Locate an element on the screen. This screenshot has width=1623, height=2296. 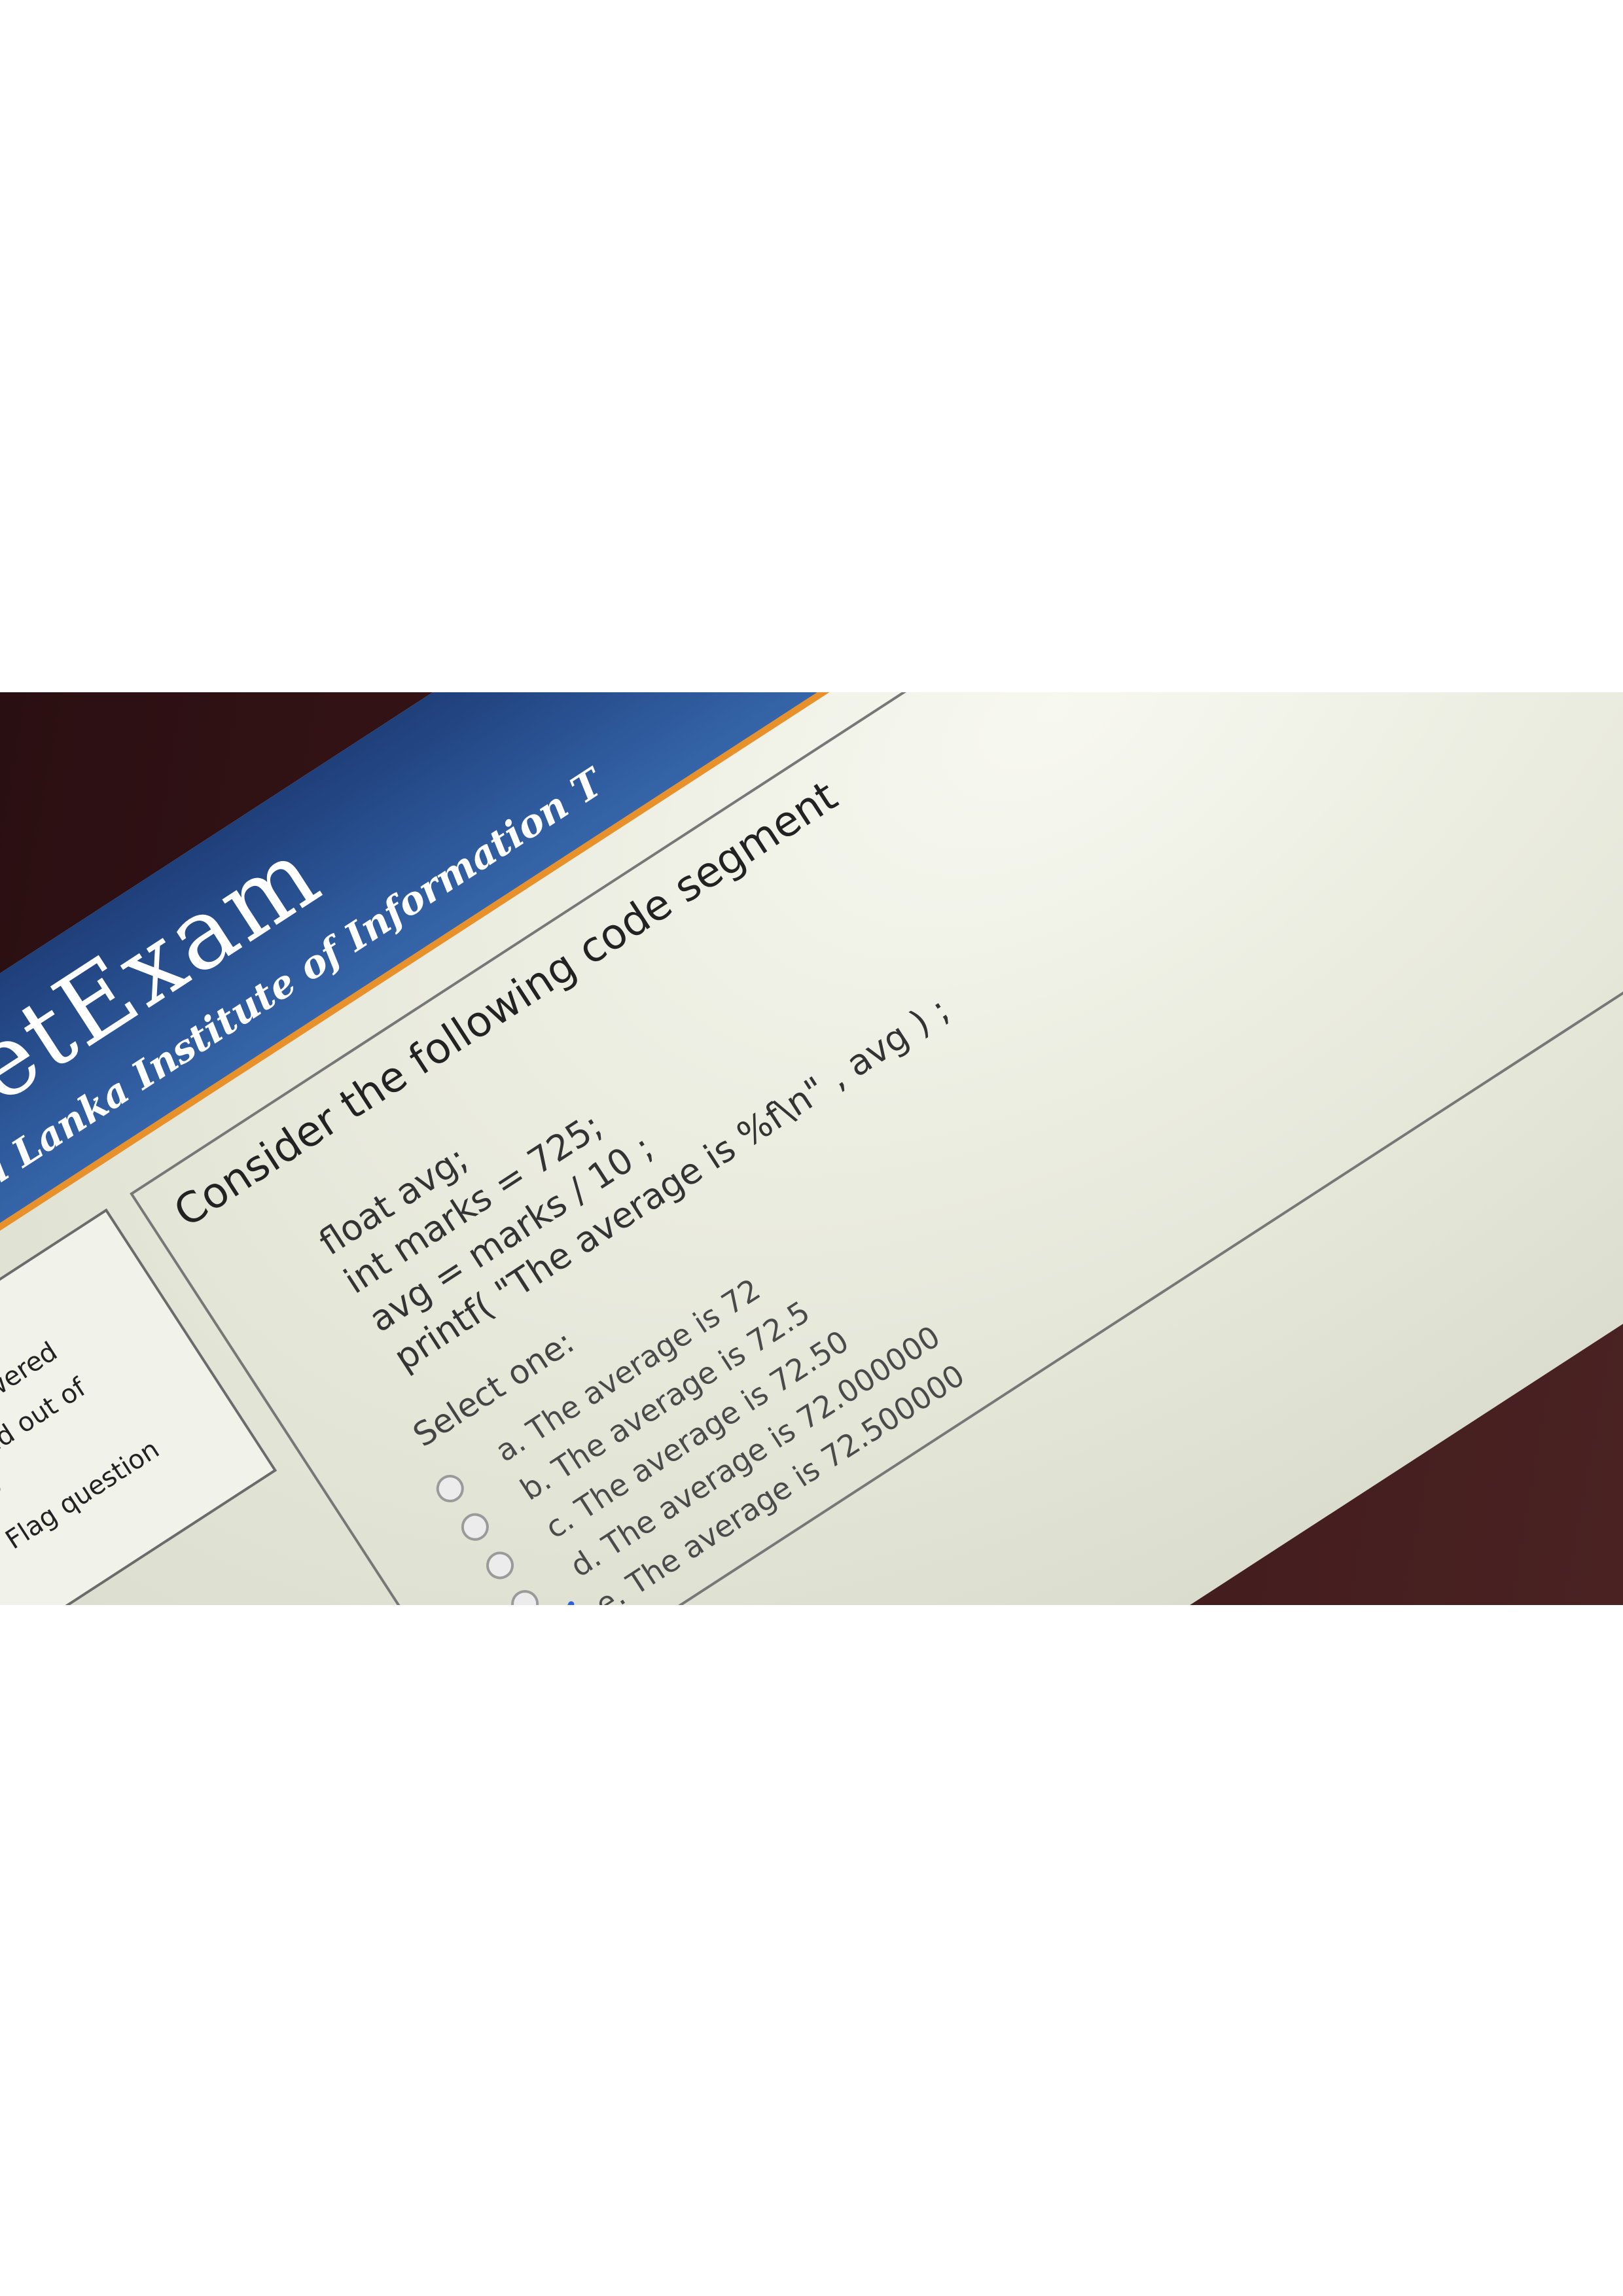
flag-question-link: Flag question is located at coordinates (82, 1504).